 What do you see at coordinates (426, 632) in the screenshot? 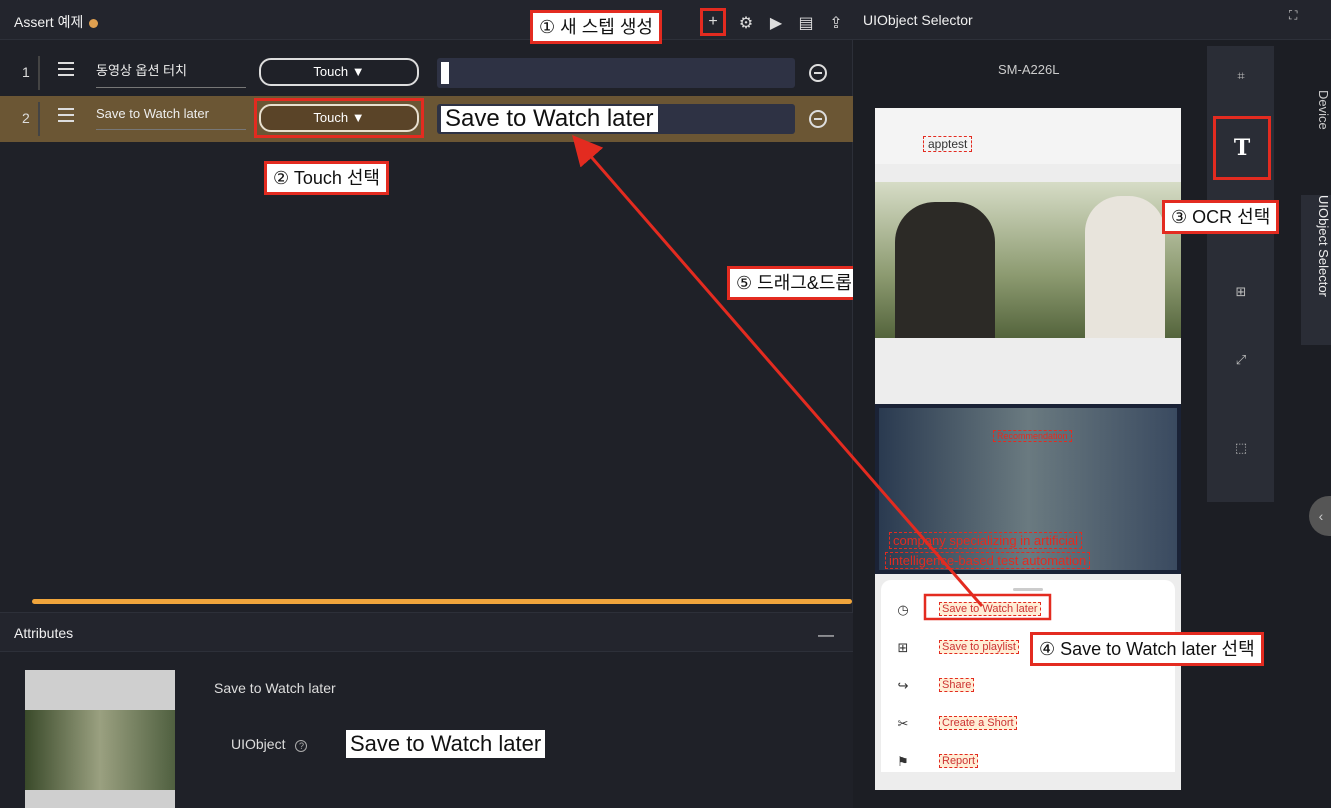
I see `attributes-header: Attributes —` at bounding box center [426, 632].